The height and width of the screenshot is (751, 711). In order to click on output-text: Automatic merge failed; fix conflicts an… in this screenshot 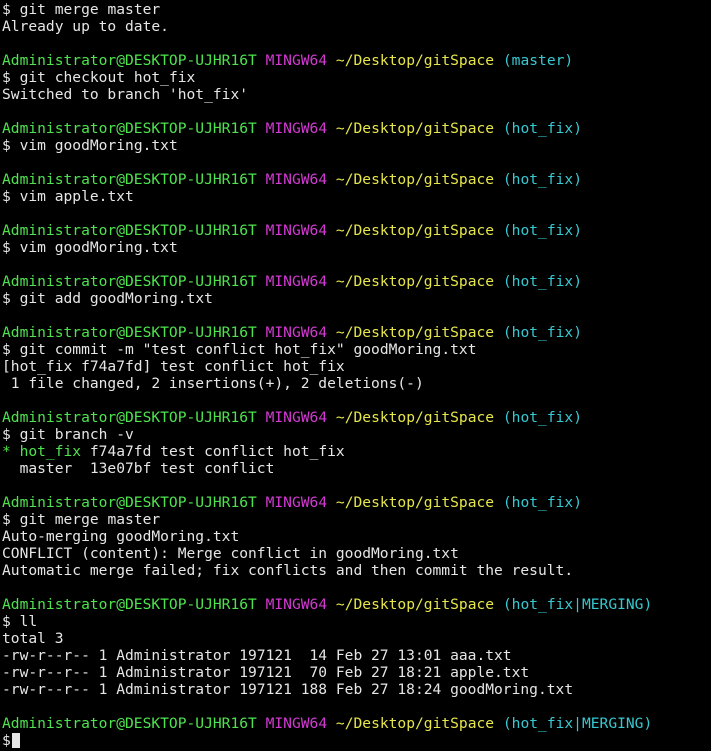, I will do `click(288, 570)`.